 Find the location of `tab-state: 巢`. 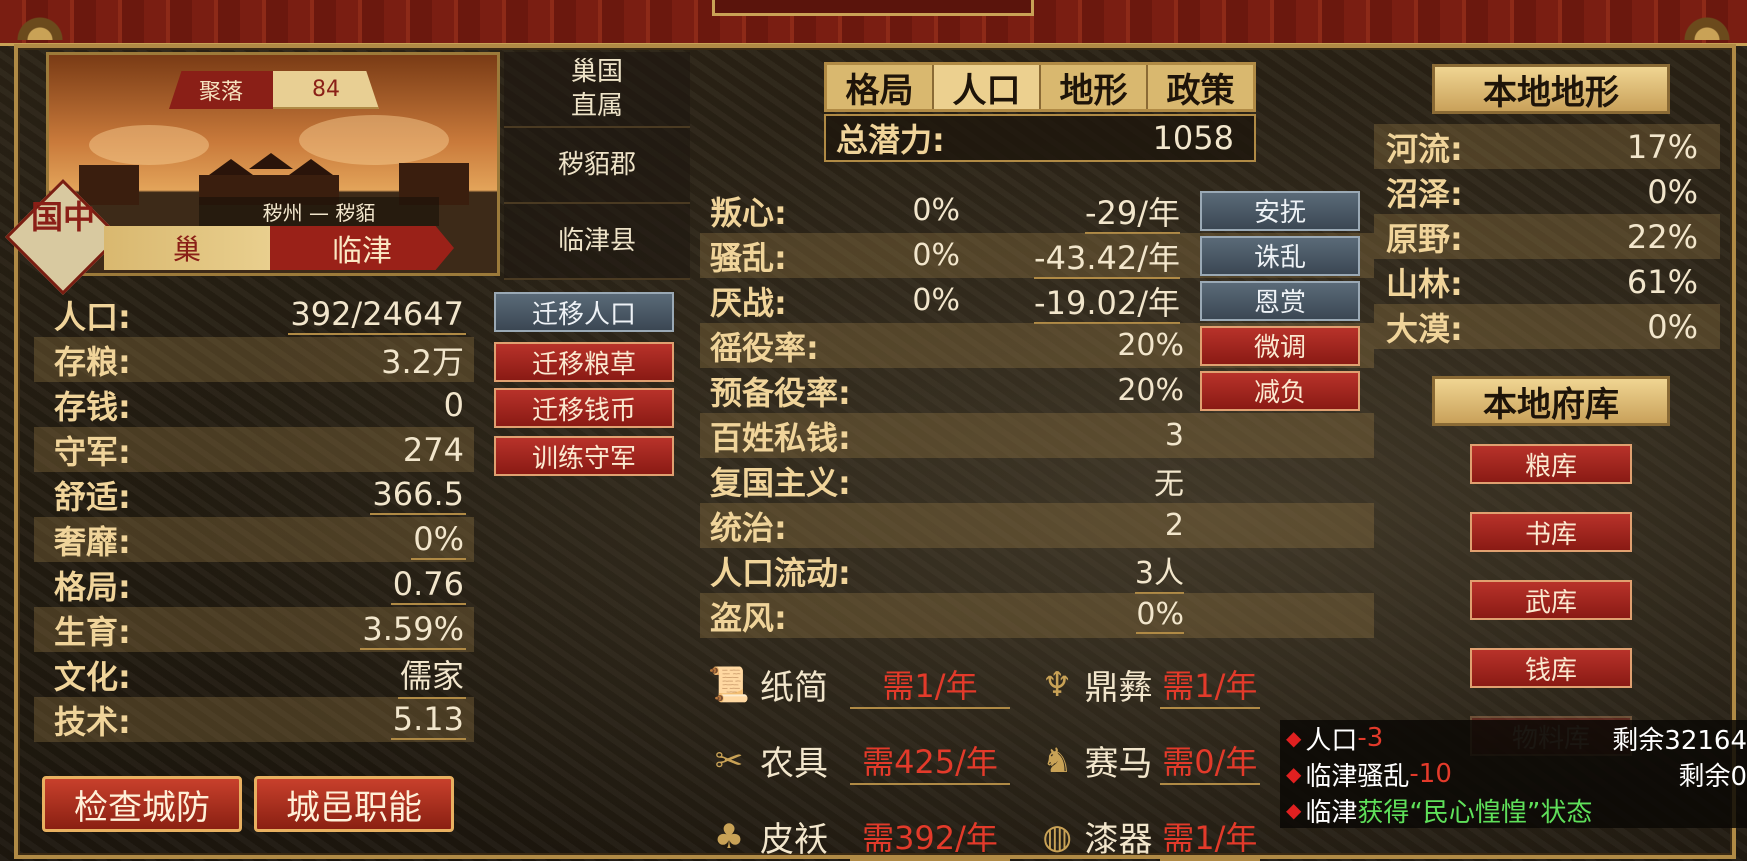

tab-state: 巢 is located at coordinates (187, 248).